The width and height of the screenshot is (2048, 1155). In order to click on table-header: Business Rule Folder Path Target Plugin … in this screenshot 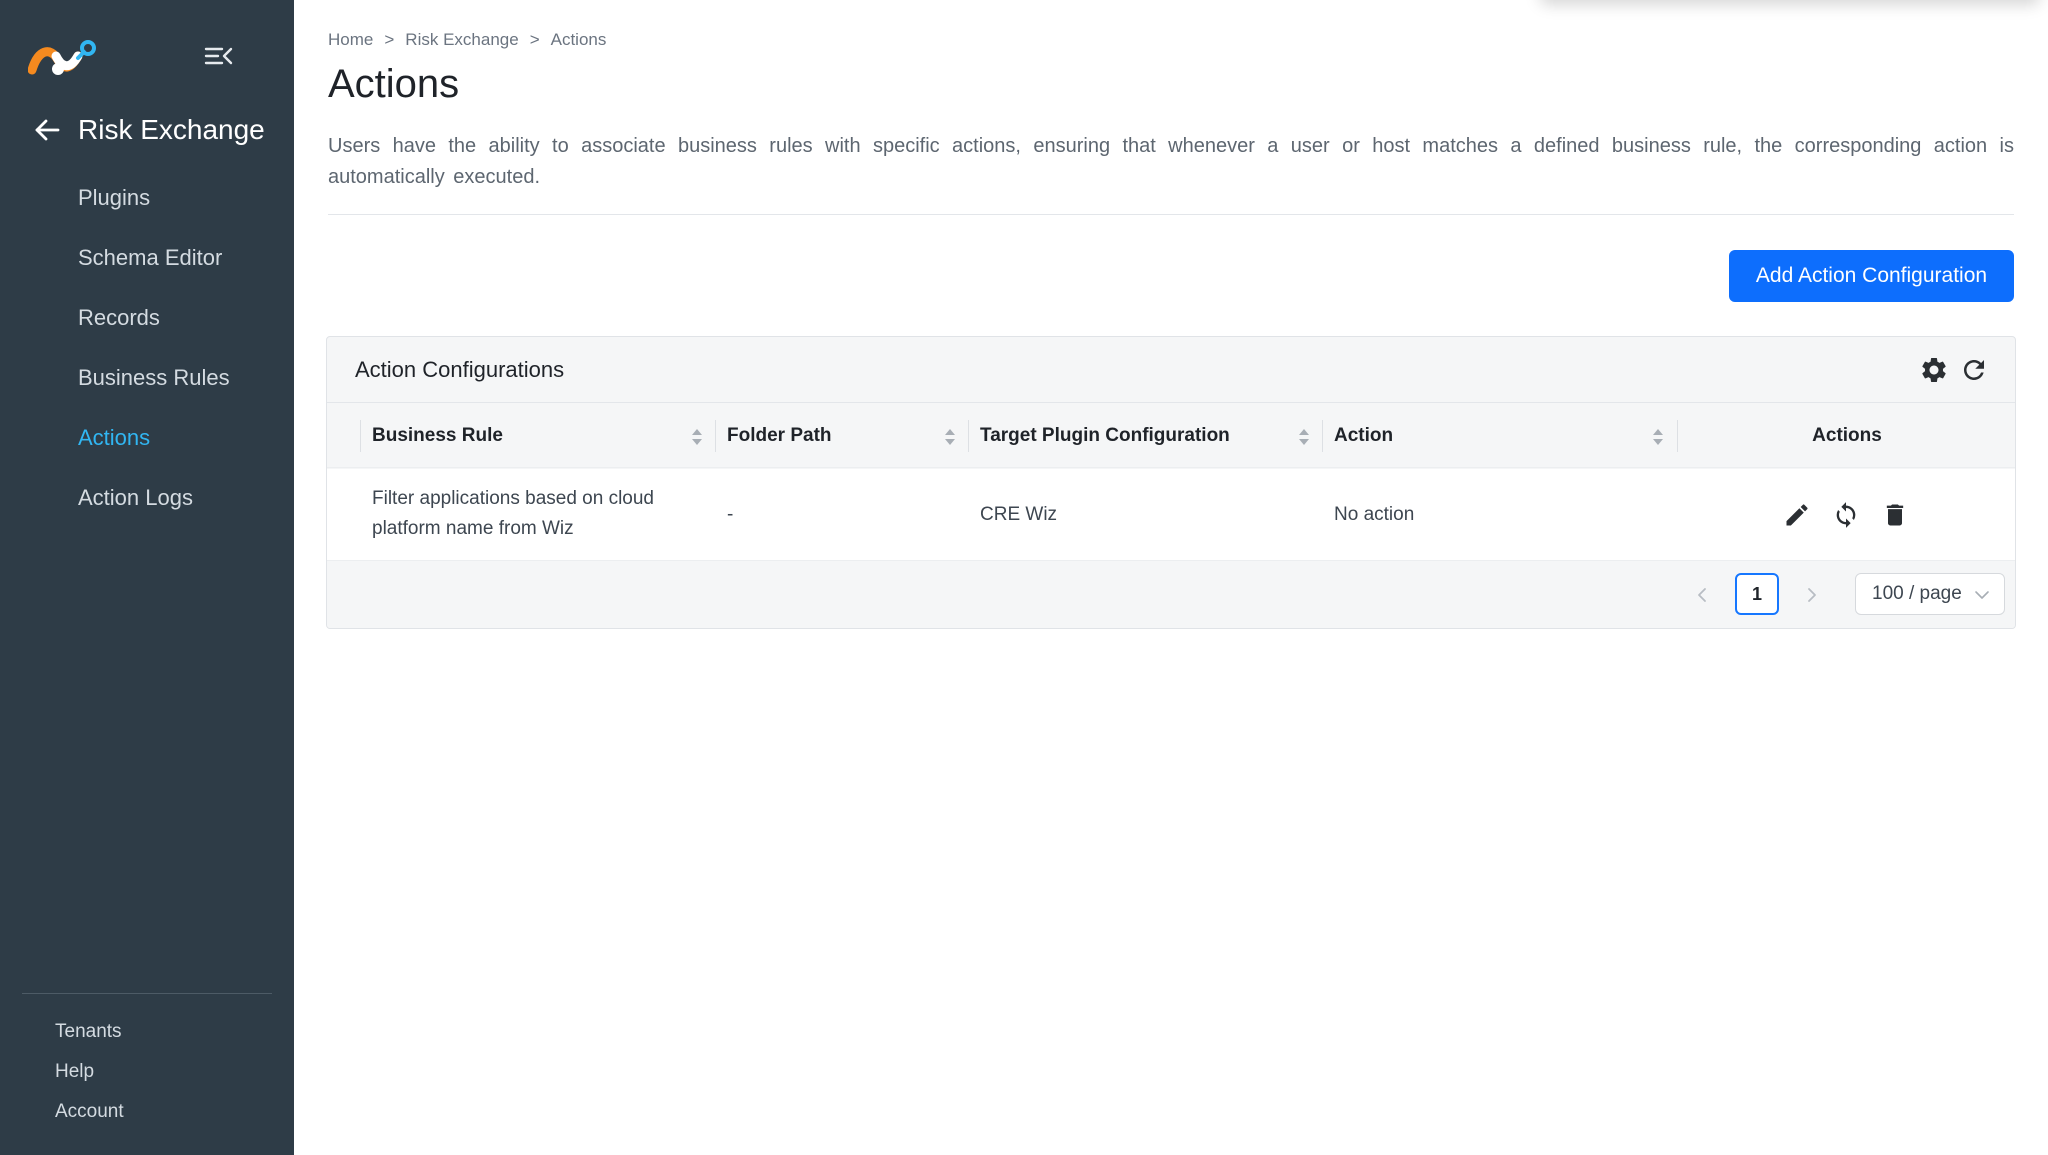, I will do `click(1171, 436)`.